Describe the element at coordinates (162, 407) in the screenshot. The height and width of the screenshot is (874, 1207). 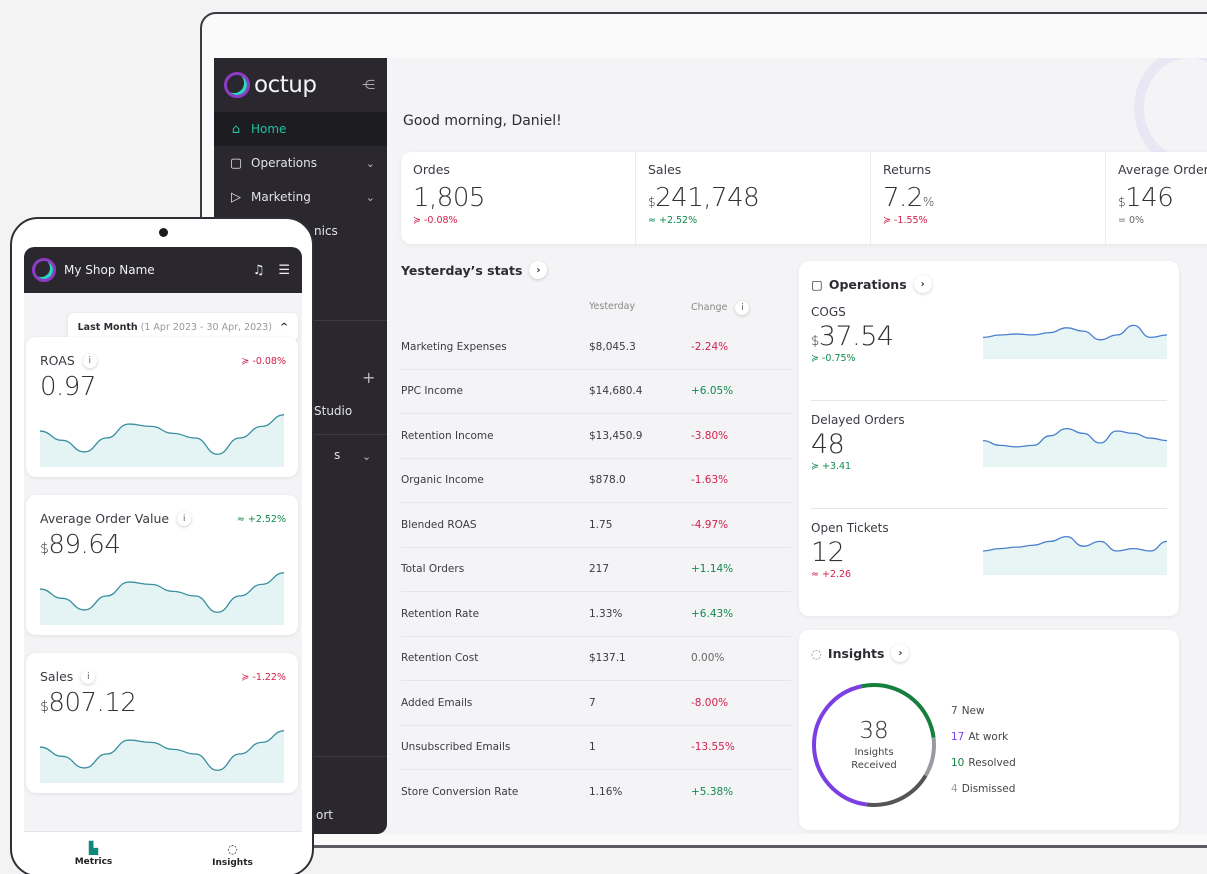
I see `phone-metric-card: ROAS i ≽ -0.08% 0.97` at that location.